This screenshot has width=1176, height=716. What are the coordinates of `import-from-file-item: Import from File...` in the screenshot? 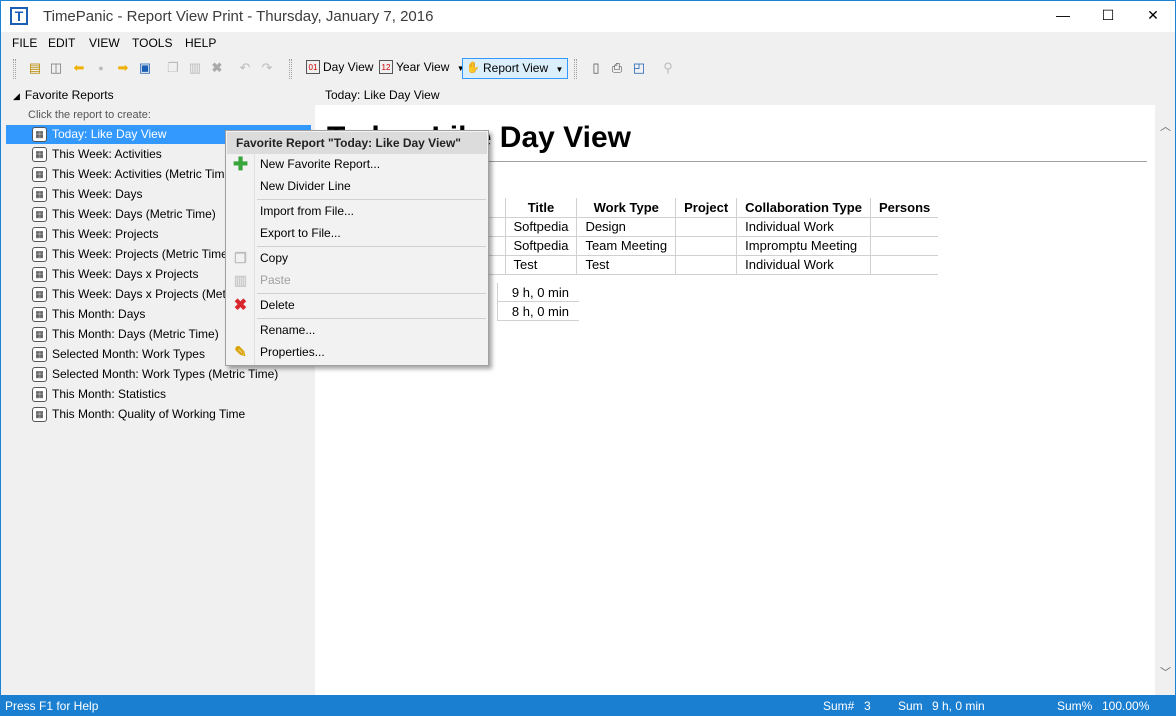 It's located at (357, 211).